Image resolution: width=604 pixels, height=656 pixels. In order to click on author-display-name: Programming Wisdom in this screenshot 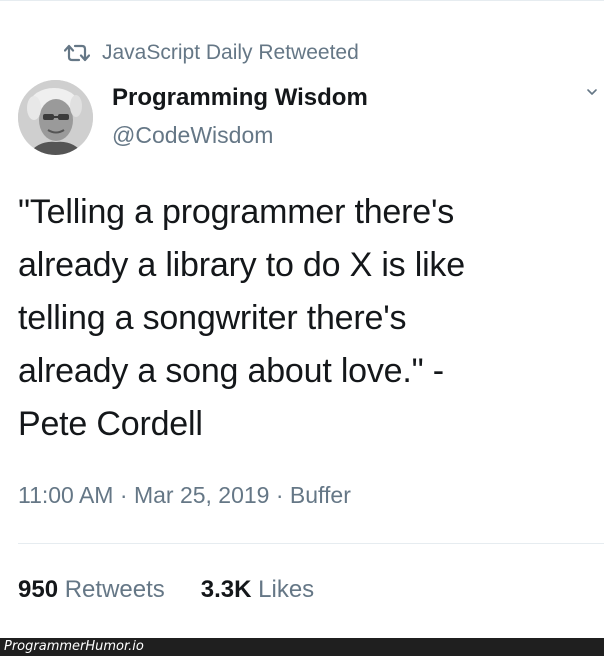, I will do `click(240, 98)`.